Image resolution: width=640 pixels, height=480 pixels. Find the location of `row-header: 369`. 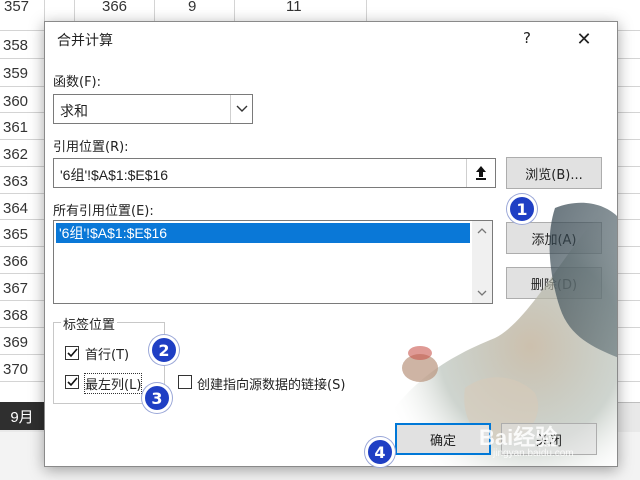

row-header: 369 is located at coordinates (22, 342).